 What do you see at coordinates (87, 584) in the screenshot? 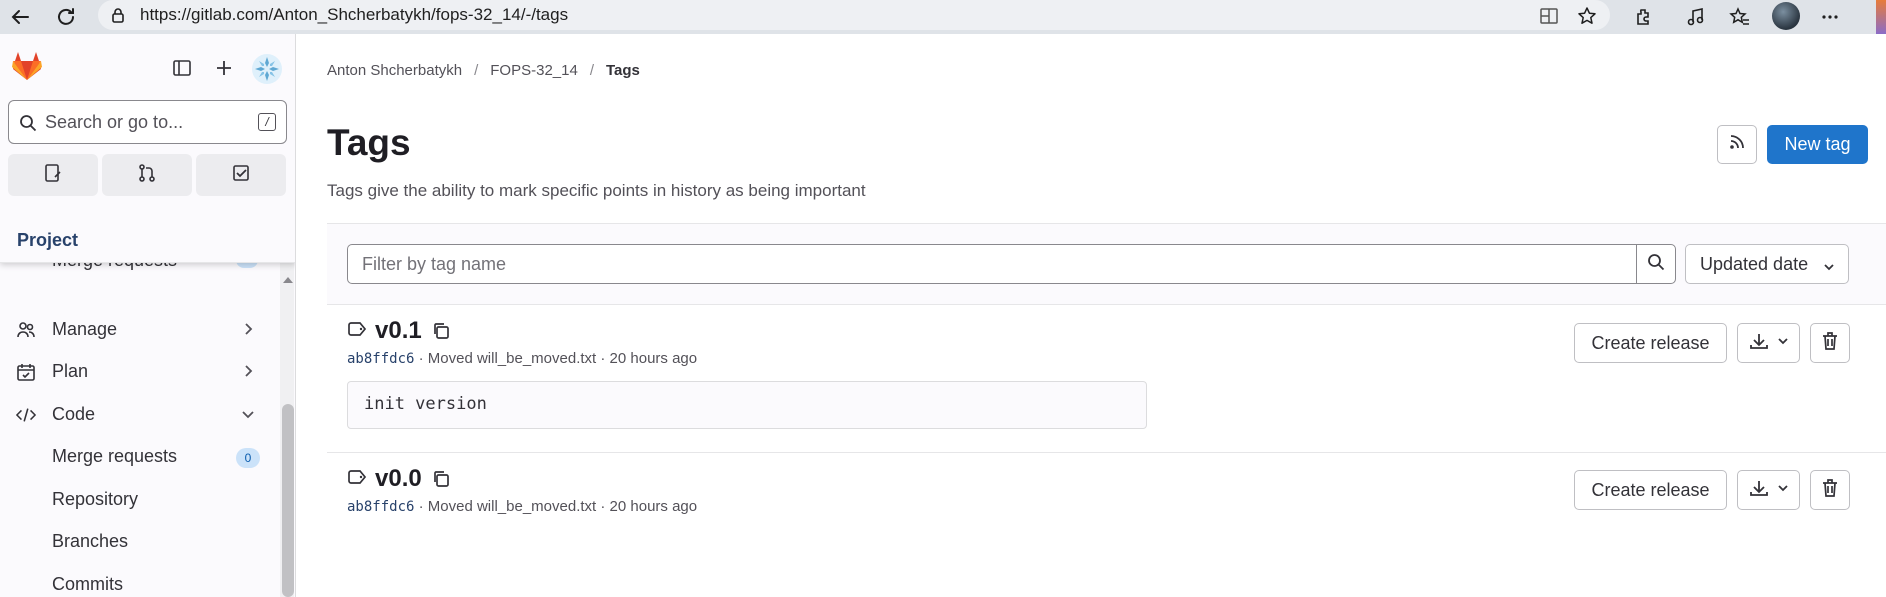
I see `sidebar-item-label: Commits` at bounding box center [87, 584].